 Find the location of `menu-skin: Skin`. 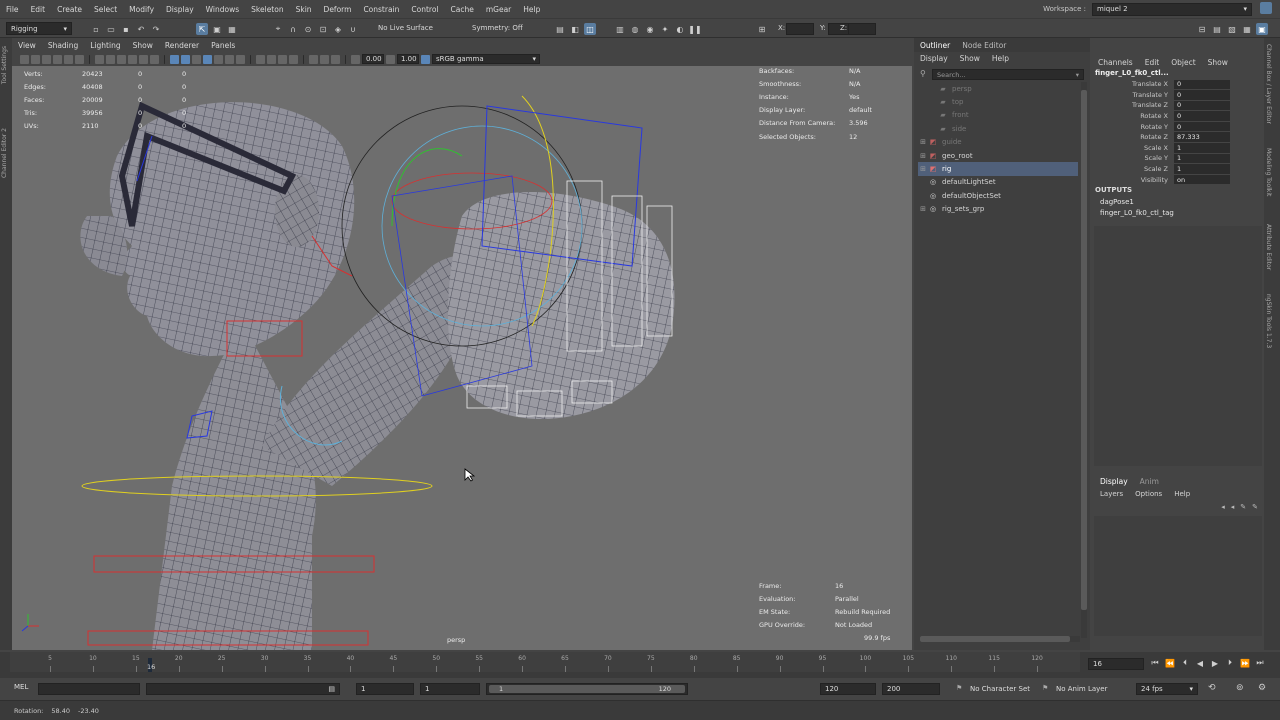

menu-skin: Skin is located at coordinates (304, 9).